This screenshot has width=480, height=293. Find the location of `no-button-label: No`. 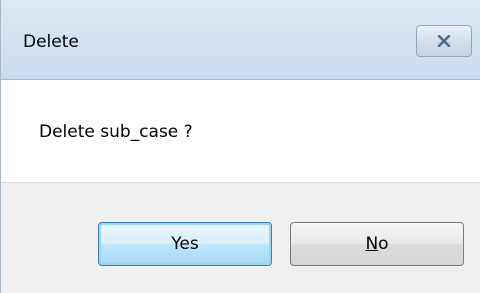

no-button-label: No is located at coordinates (376, 244).